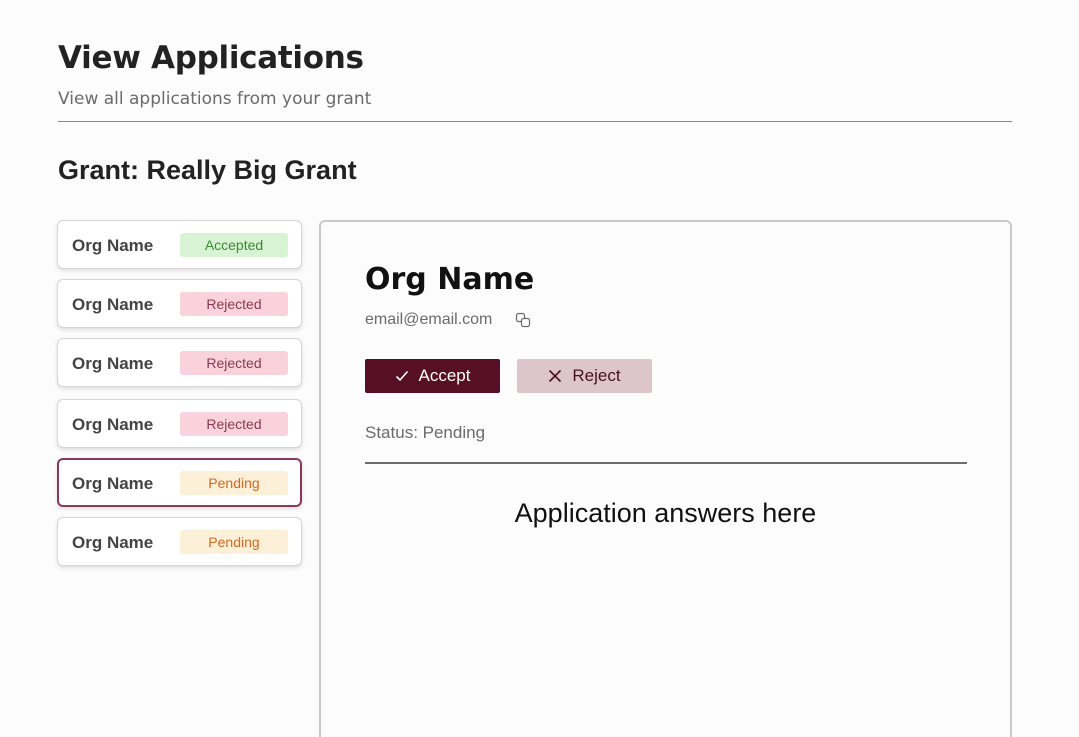 The image size is (1079, 737). What do you see at coordinates (211, 58) in the screenshot?
I see `page-title: View Applications` at bounding box center [211, 58].